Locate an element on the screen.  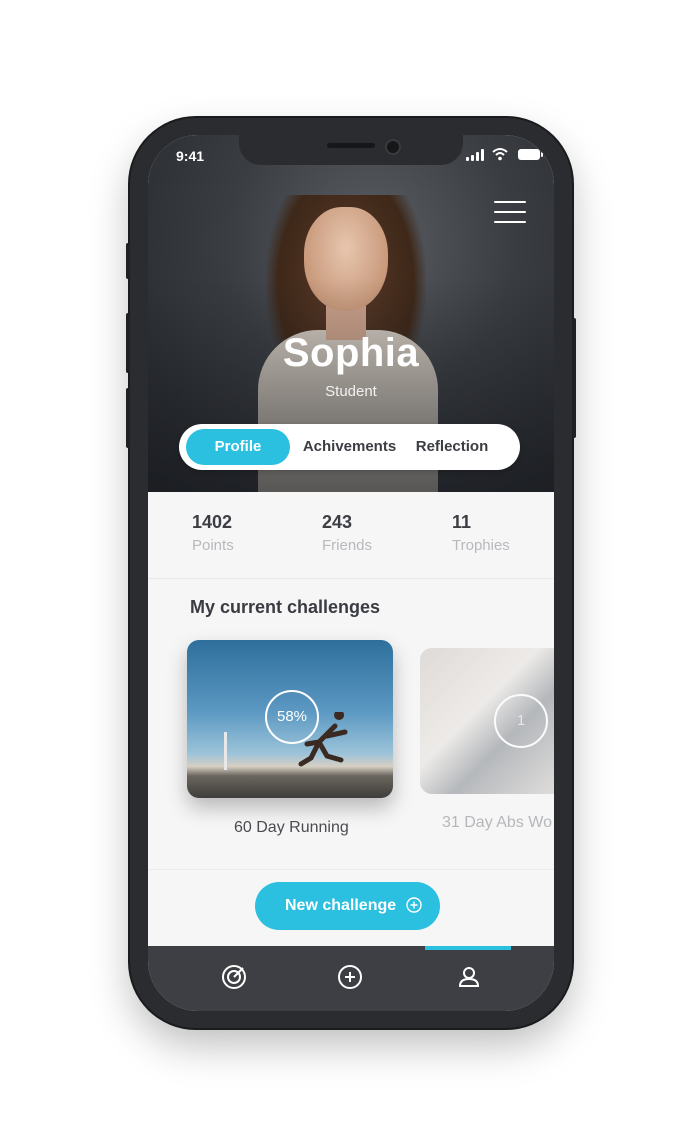
power-button is located at coordinates (574, 378).